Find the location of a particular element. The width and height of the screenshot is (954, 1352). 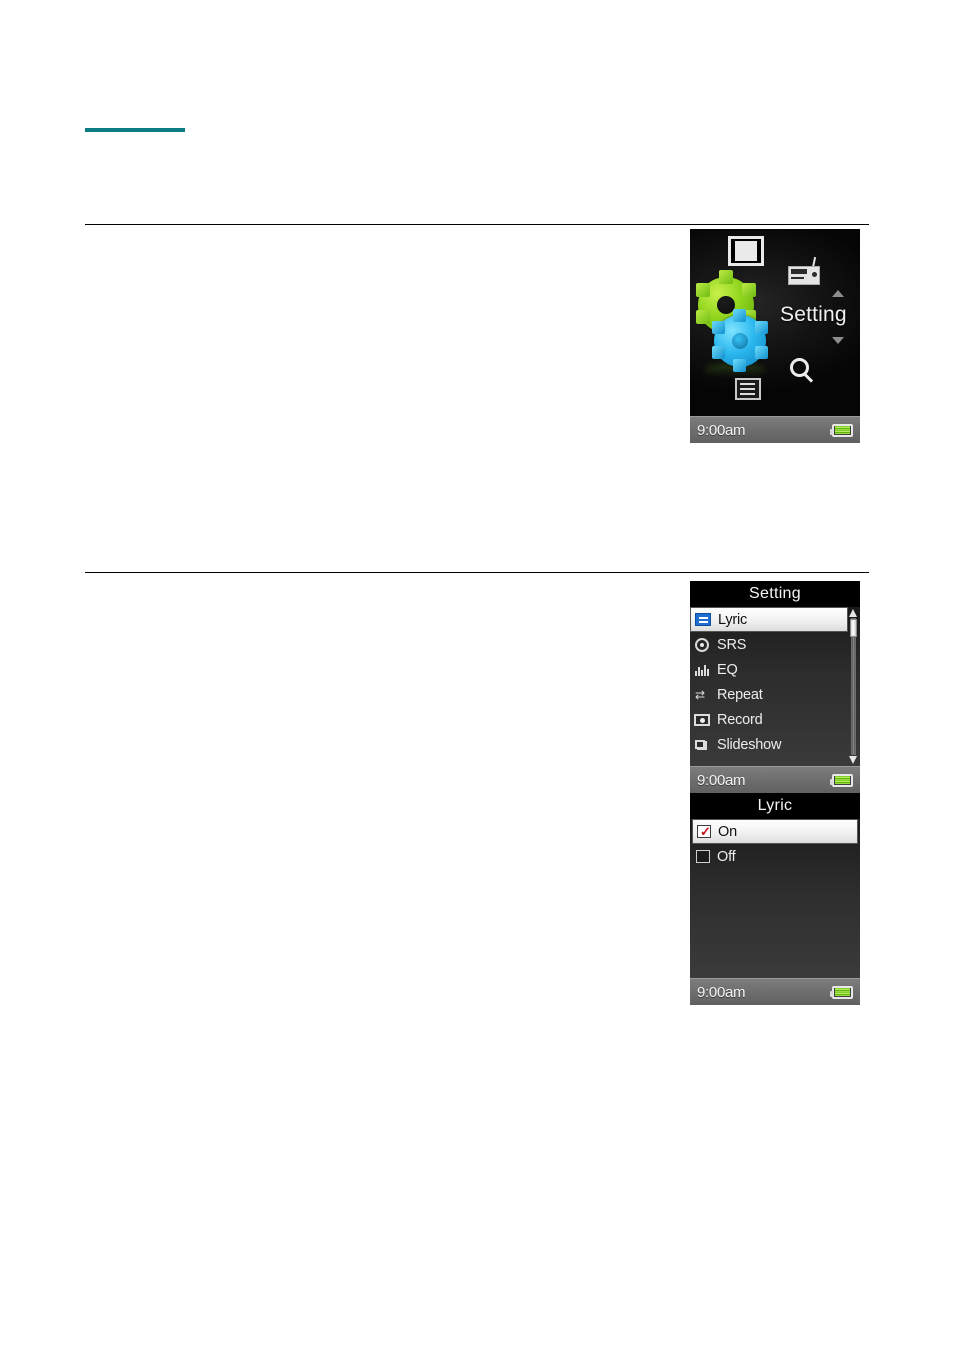

checkbox-checked-icon: ✓ is located at coordinates (704, 831).